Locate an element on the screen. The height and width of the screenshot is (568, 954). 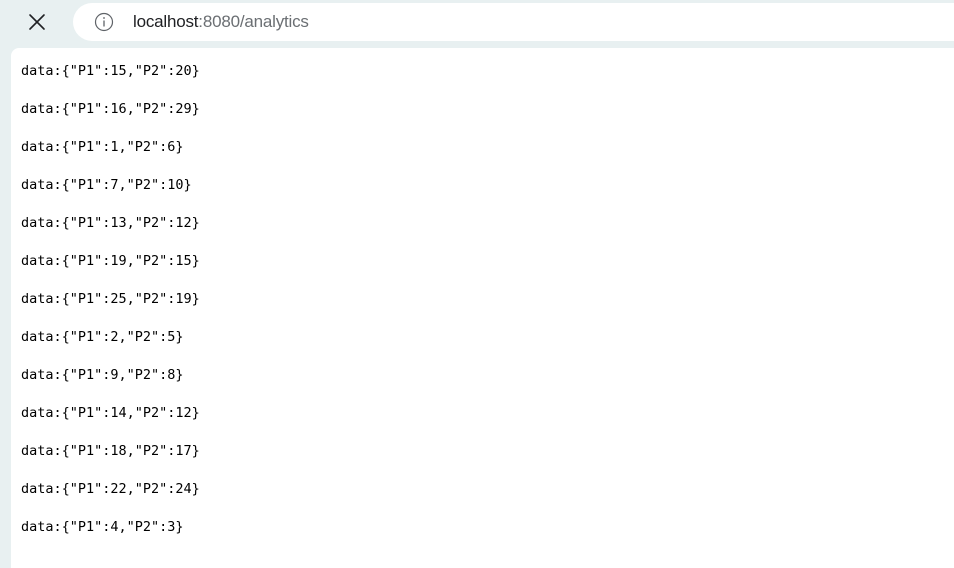
url-path: :8080/analytics is located at coordinates (253, 21).